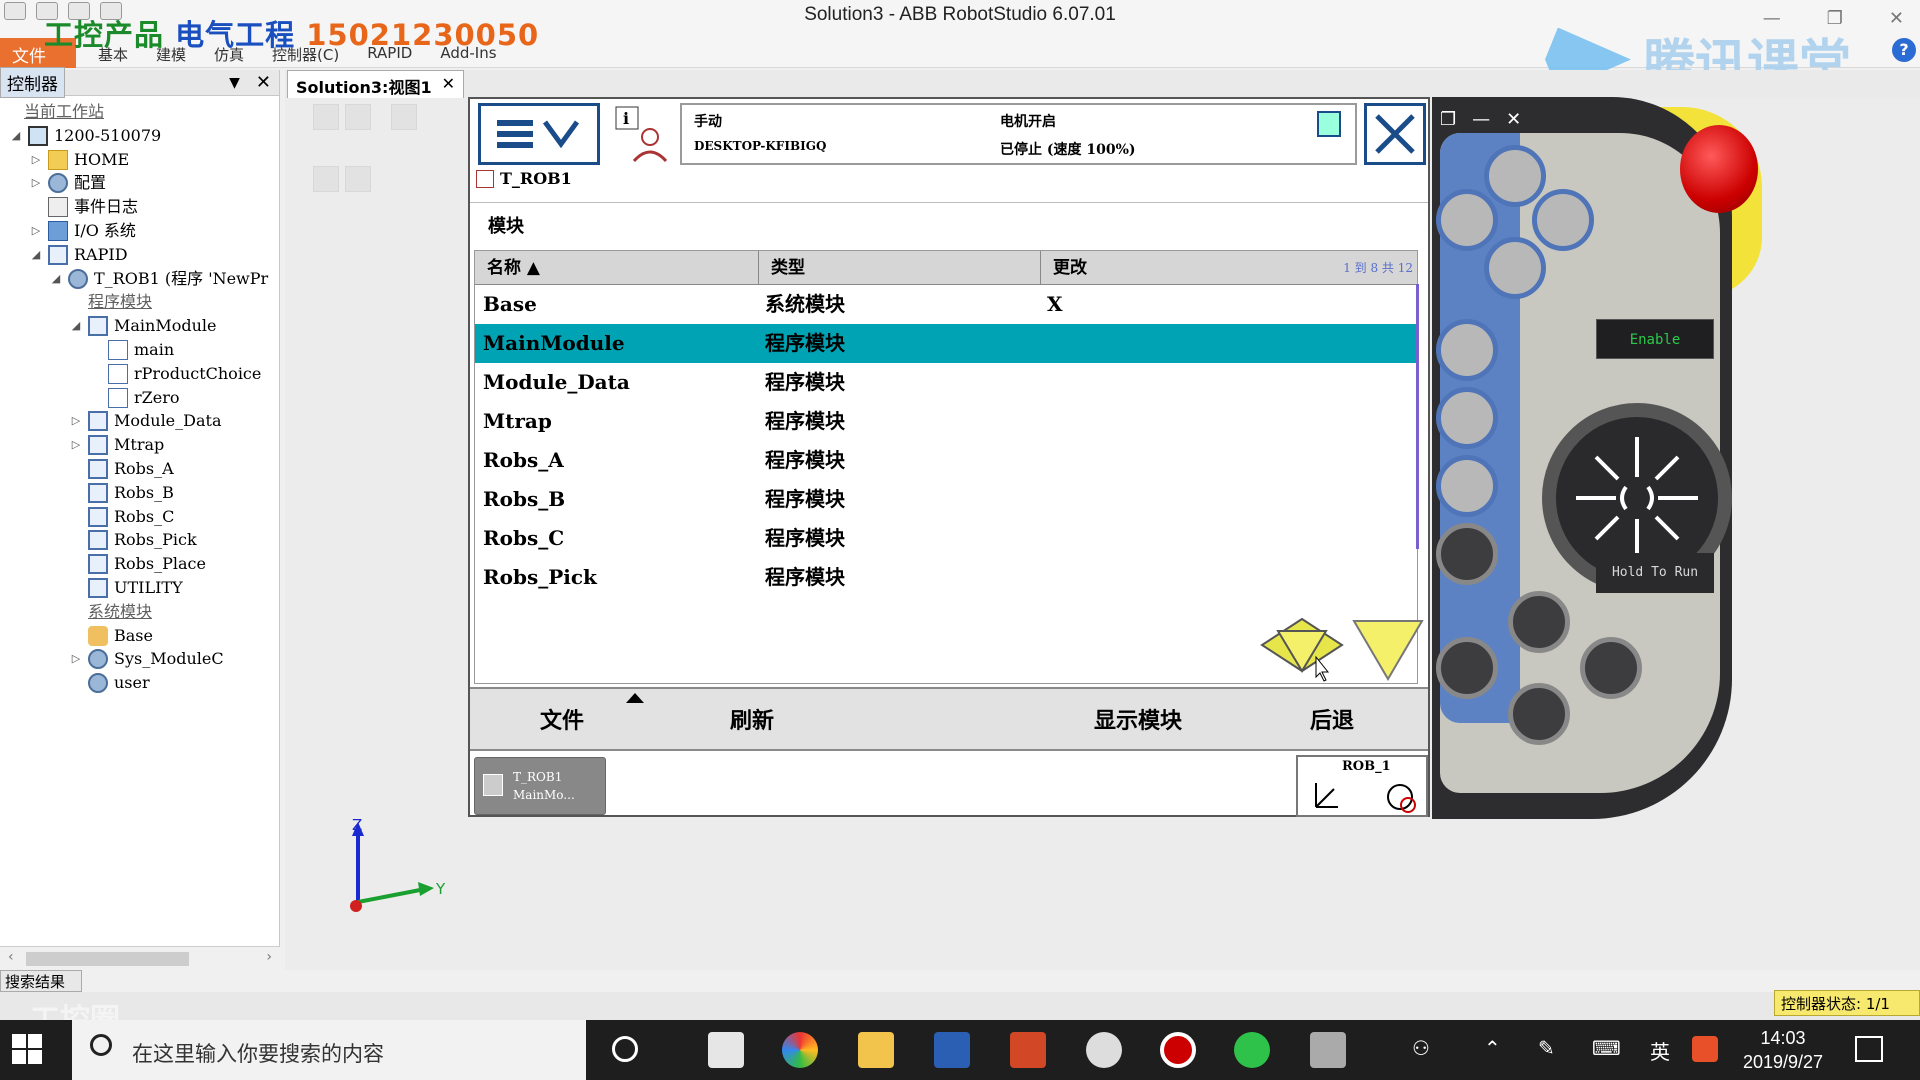 Image resolution: width=1920 pixels, height=1080 pixels. I want to click on tree-node: ◢ RAPID, so click(79, 255).